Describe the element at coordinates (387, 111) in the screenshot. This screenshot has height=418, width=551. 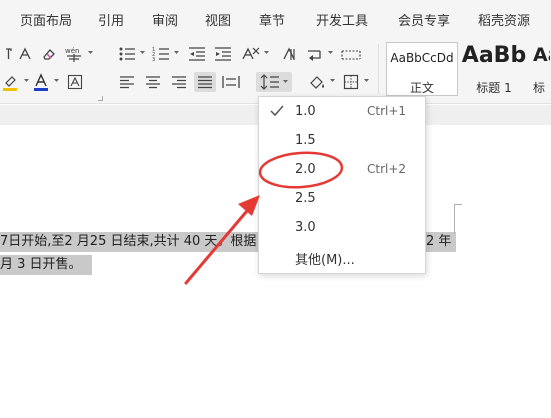
I see `line-spacing-option-shortcut: Ctrl+1` at that location.